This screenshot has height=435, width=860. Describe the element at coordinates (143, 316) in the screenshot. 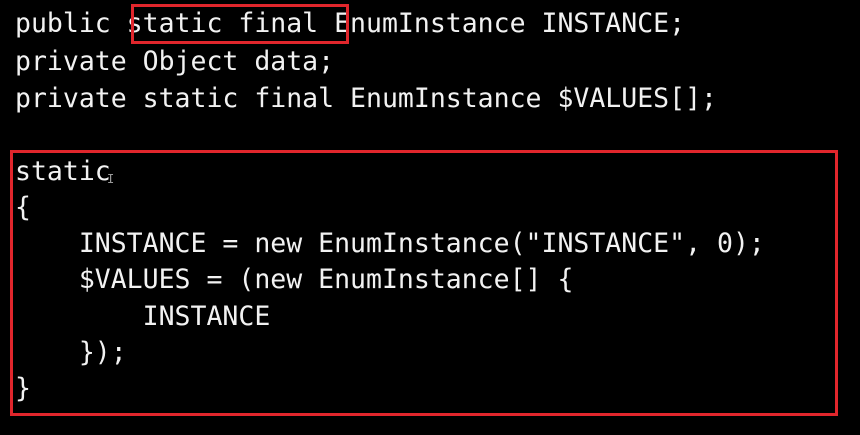

I see `code-line: INSTANCE` at that location.